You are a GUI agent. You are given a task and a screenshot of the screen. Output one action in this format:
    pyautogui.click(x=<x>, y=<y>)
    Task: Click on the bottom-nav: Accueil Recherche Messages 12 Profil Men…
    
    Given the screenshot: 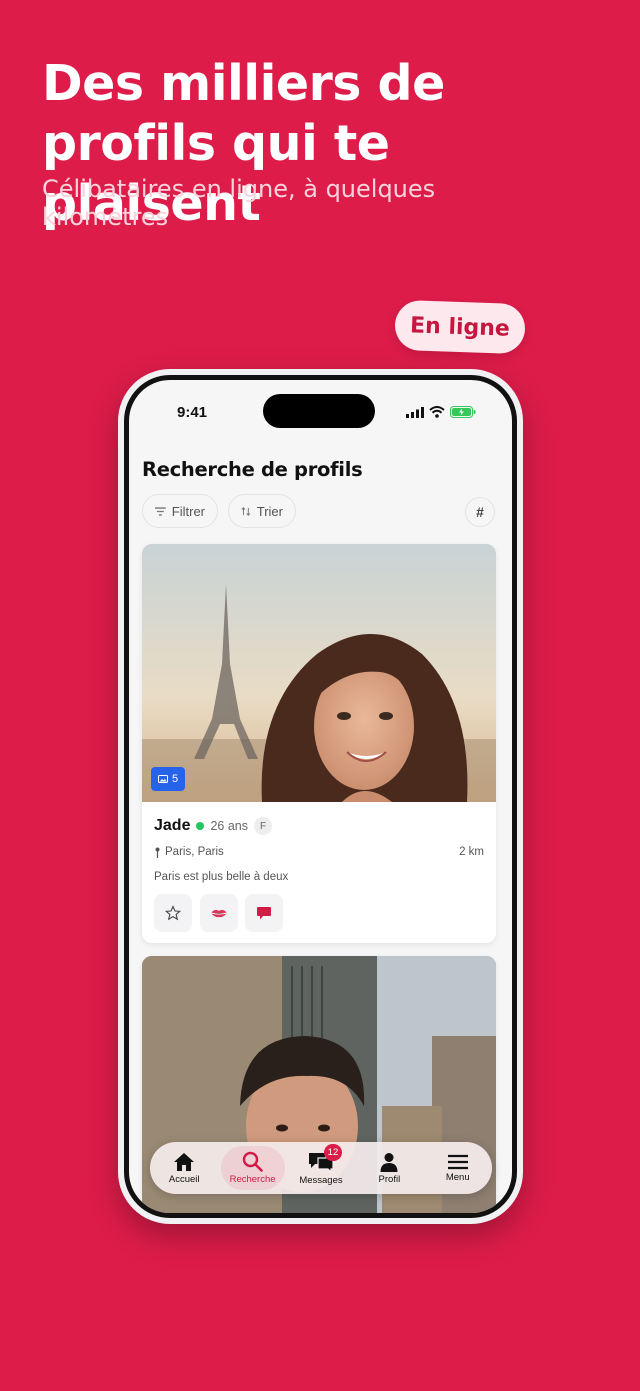 What is the action you would take?
    pyautogui.click(x=321, y=1168)
    